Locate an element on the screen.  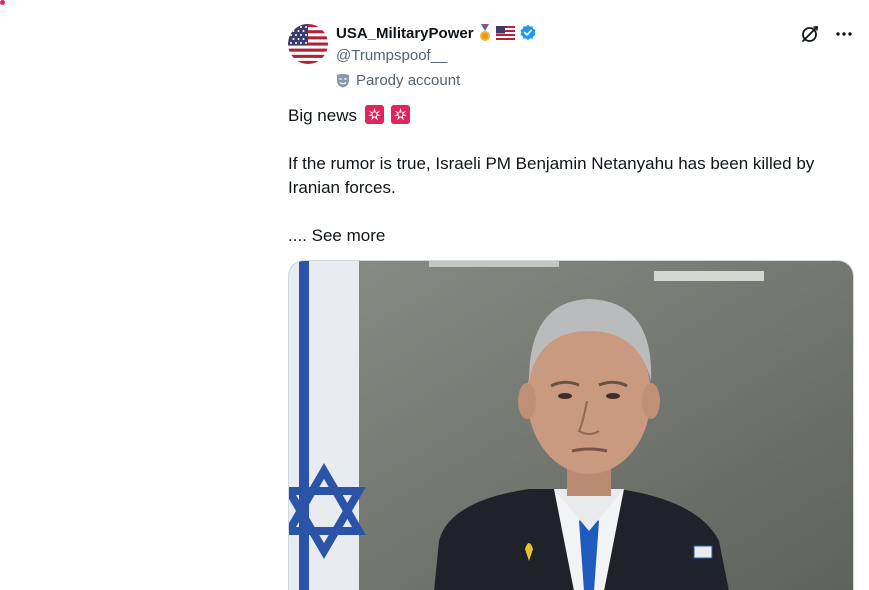
us-flag-icon is located at coordinates (505, 33).